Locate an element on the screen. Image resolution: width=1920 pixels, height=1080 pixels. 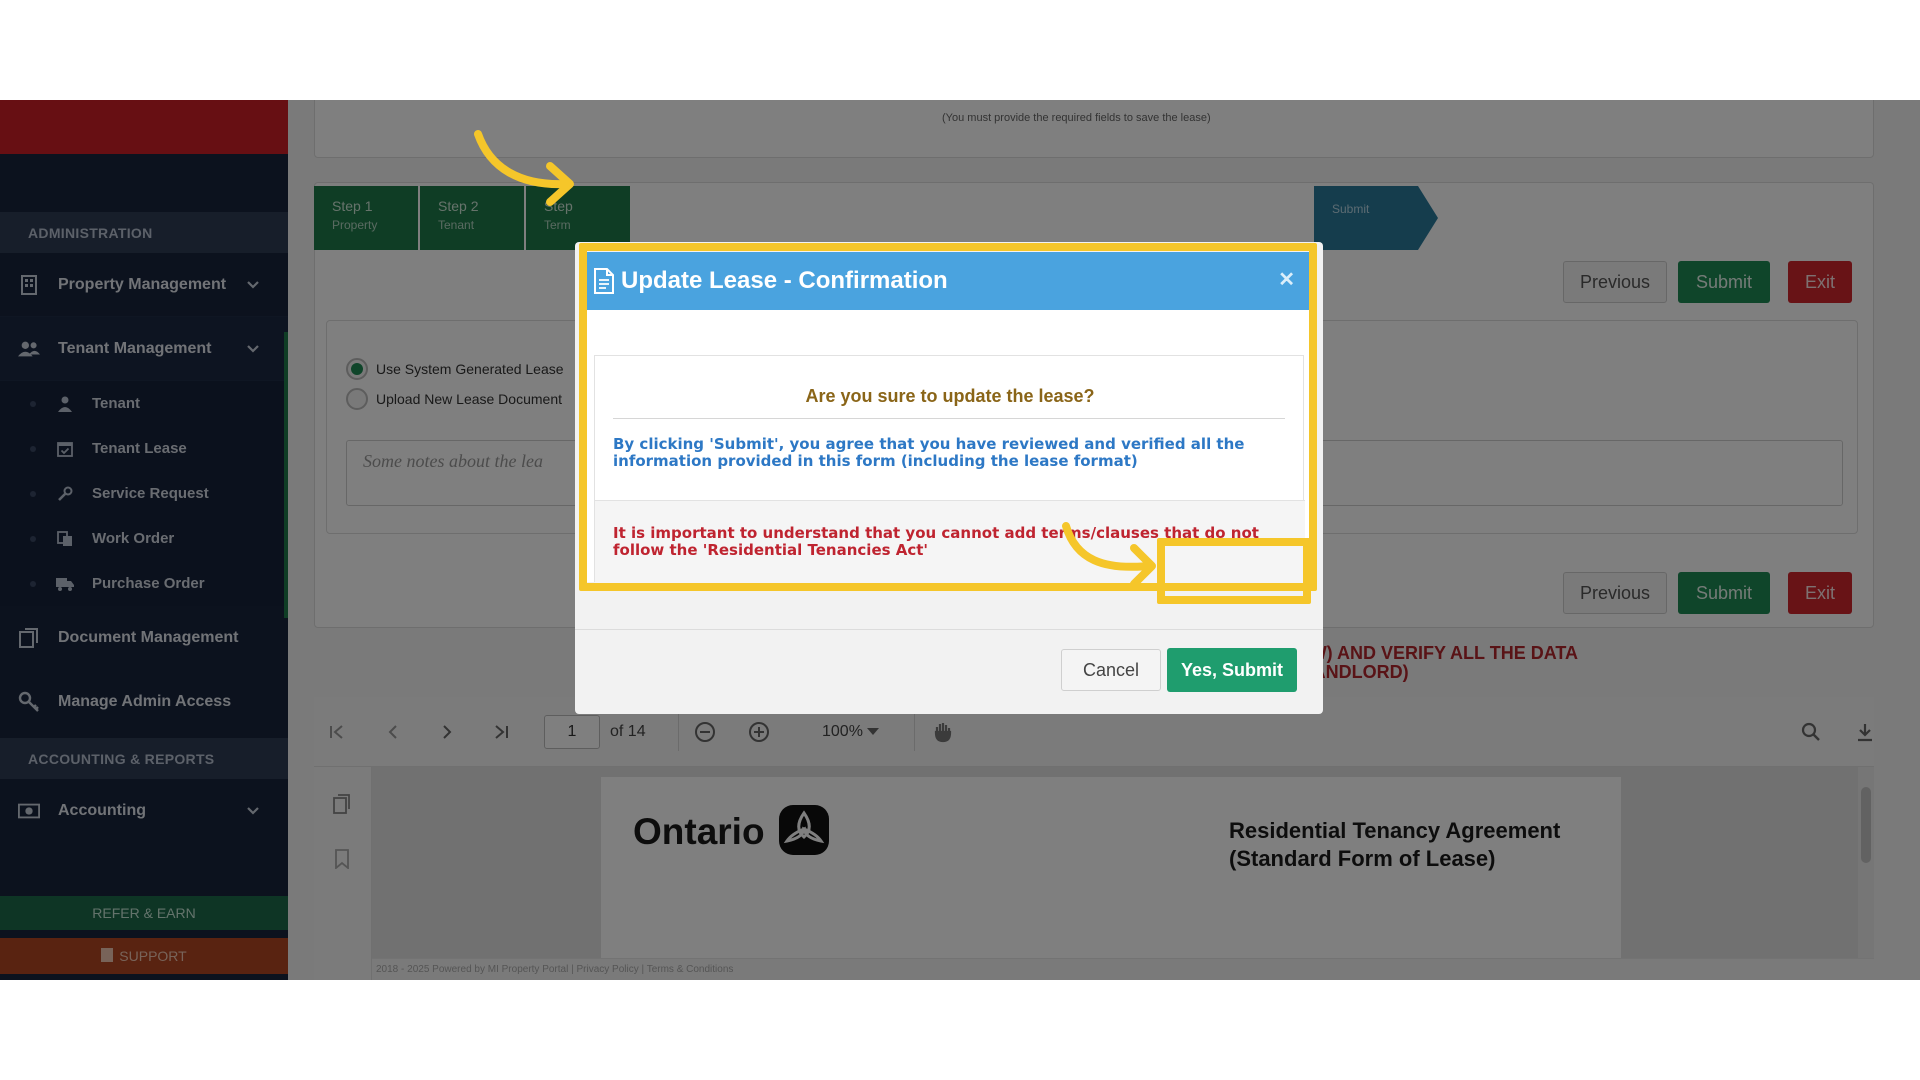
dialog-header: Update Lease - Confirmation ✕ is located at coordinates (949, 281).